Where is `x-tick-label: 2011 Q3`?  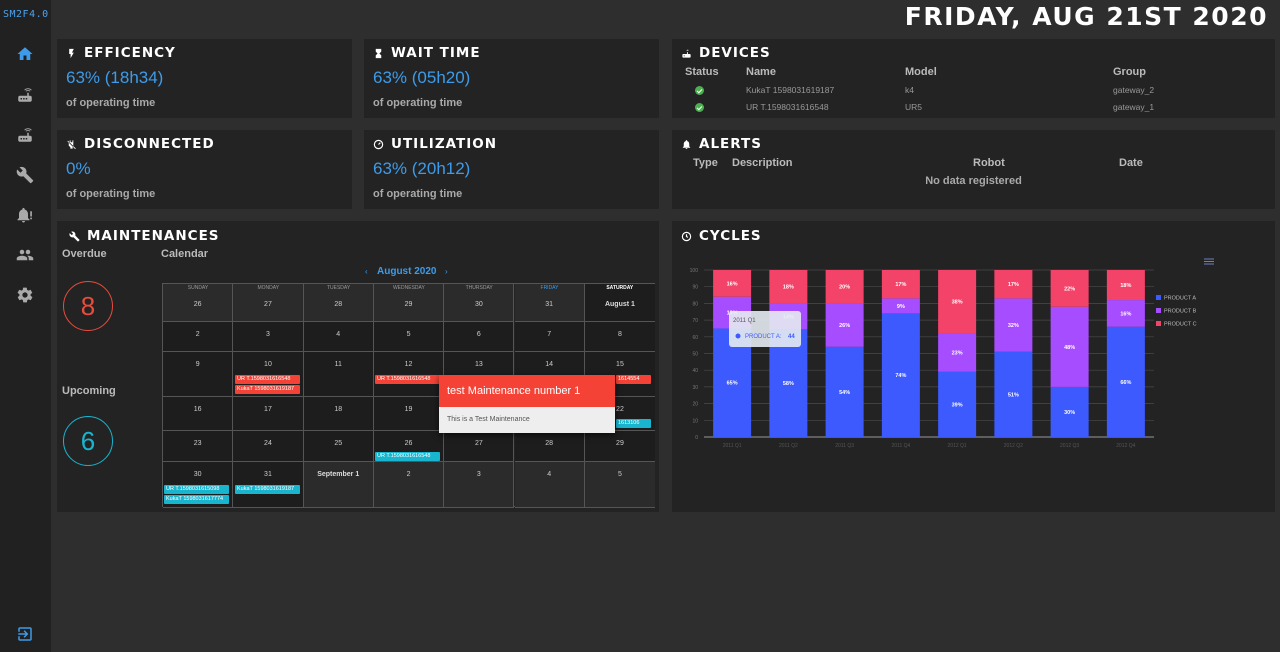 x-tick-label: 2011 Q3 is located at coordinates (844, 446).